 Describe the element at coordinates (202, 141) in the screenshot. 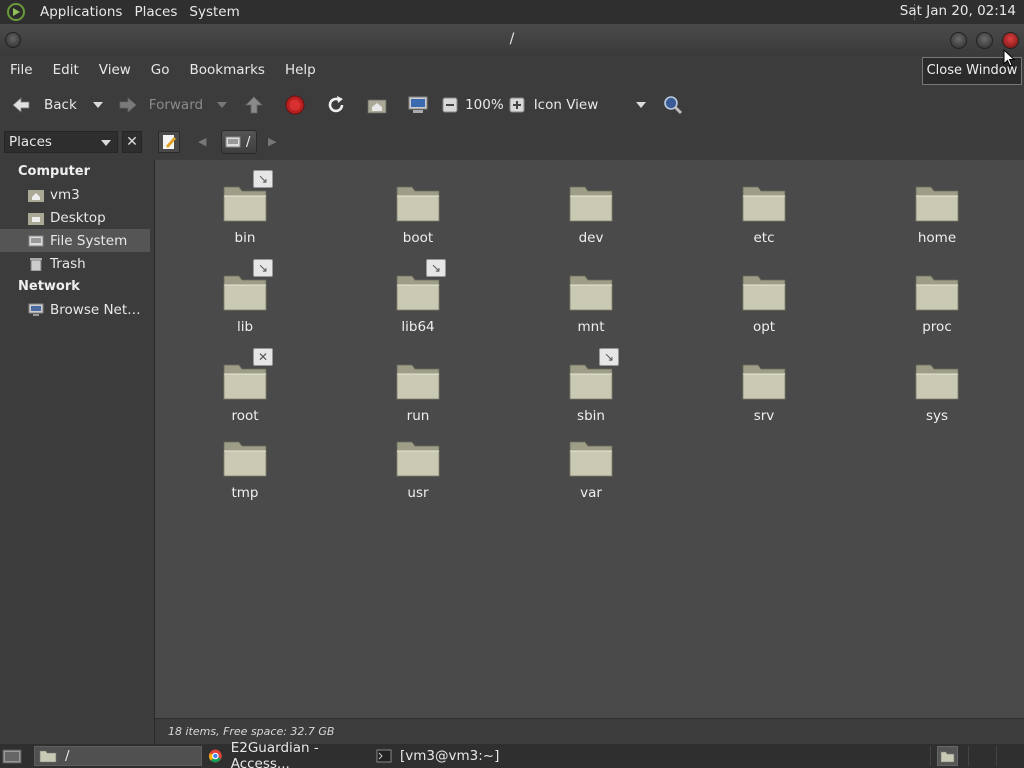

I see `crumb-scroll-left: ◀` at that location.